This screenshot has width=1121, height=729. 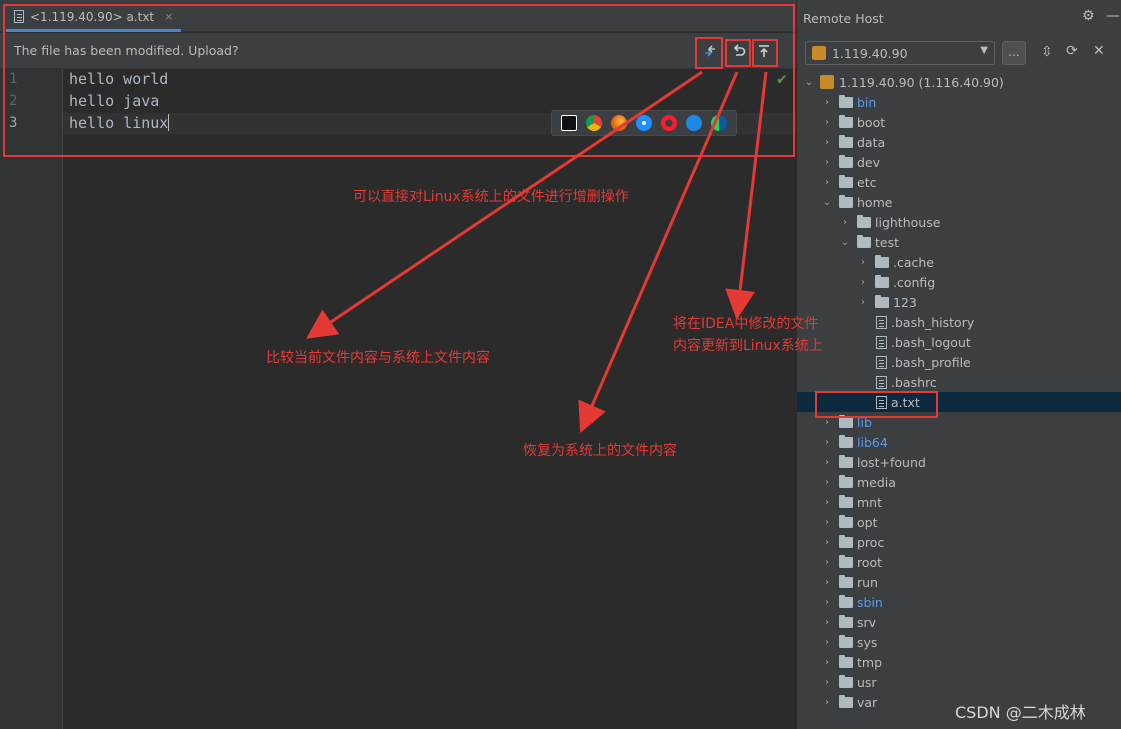 What do you see at coordinates (869, 162) in the screenshot?
I see `tree-item-label: dev` at bounding box center [869, 162].